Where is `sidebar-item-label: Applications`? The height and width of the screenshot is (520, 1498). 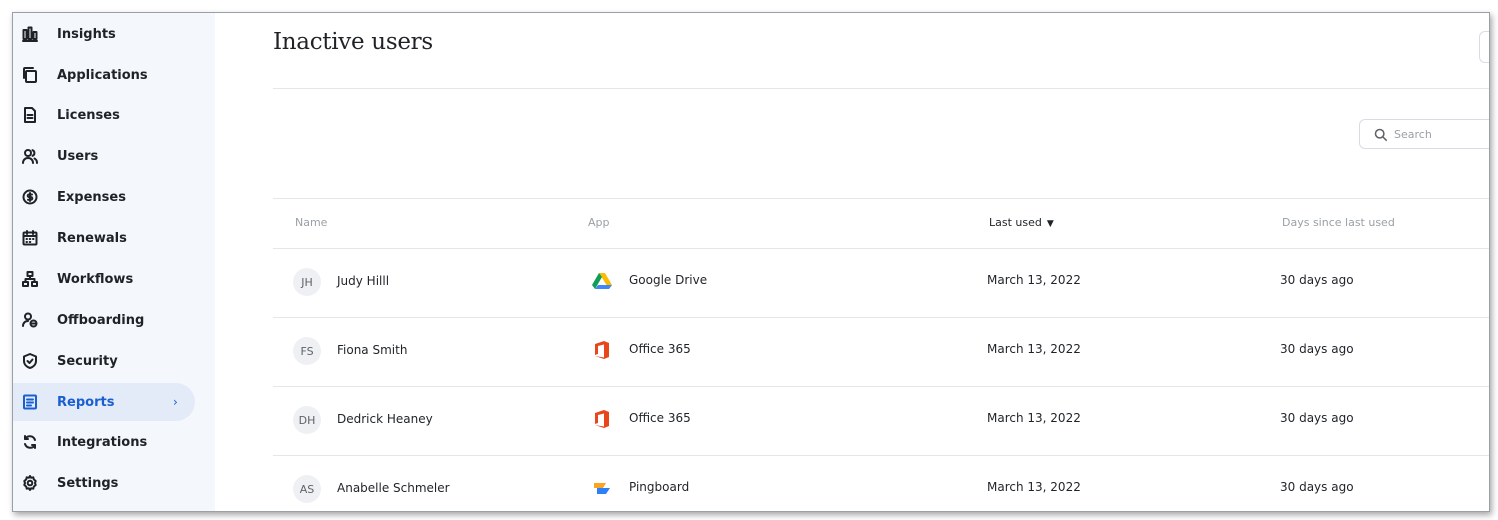
sidebar-item-label: Applications is located at coordinates (102, 75).